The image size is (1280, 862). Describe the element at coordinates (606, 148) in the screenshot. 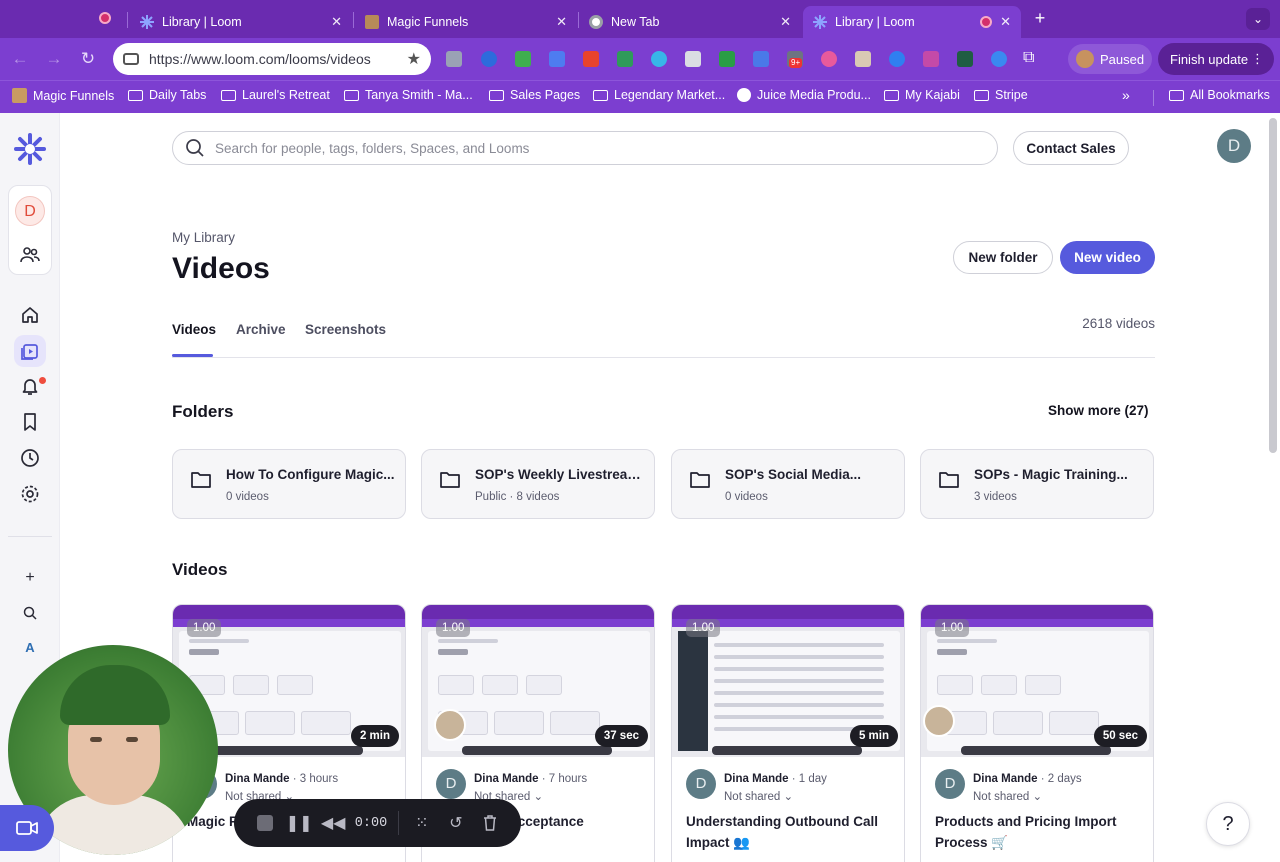

I see `search-input` at that location.